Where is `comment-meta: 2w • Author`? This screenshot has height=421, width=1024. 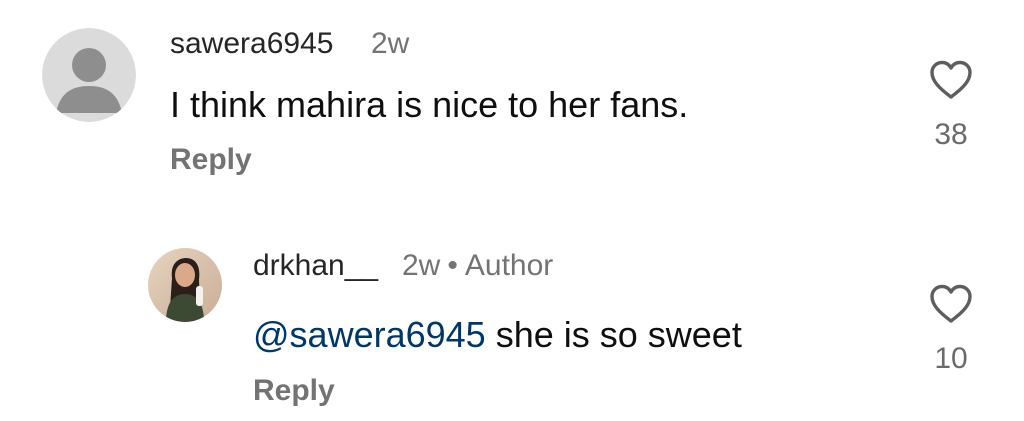 comment-meta: 2w • Author is located at coordinates (477, 266).